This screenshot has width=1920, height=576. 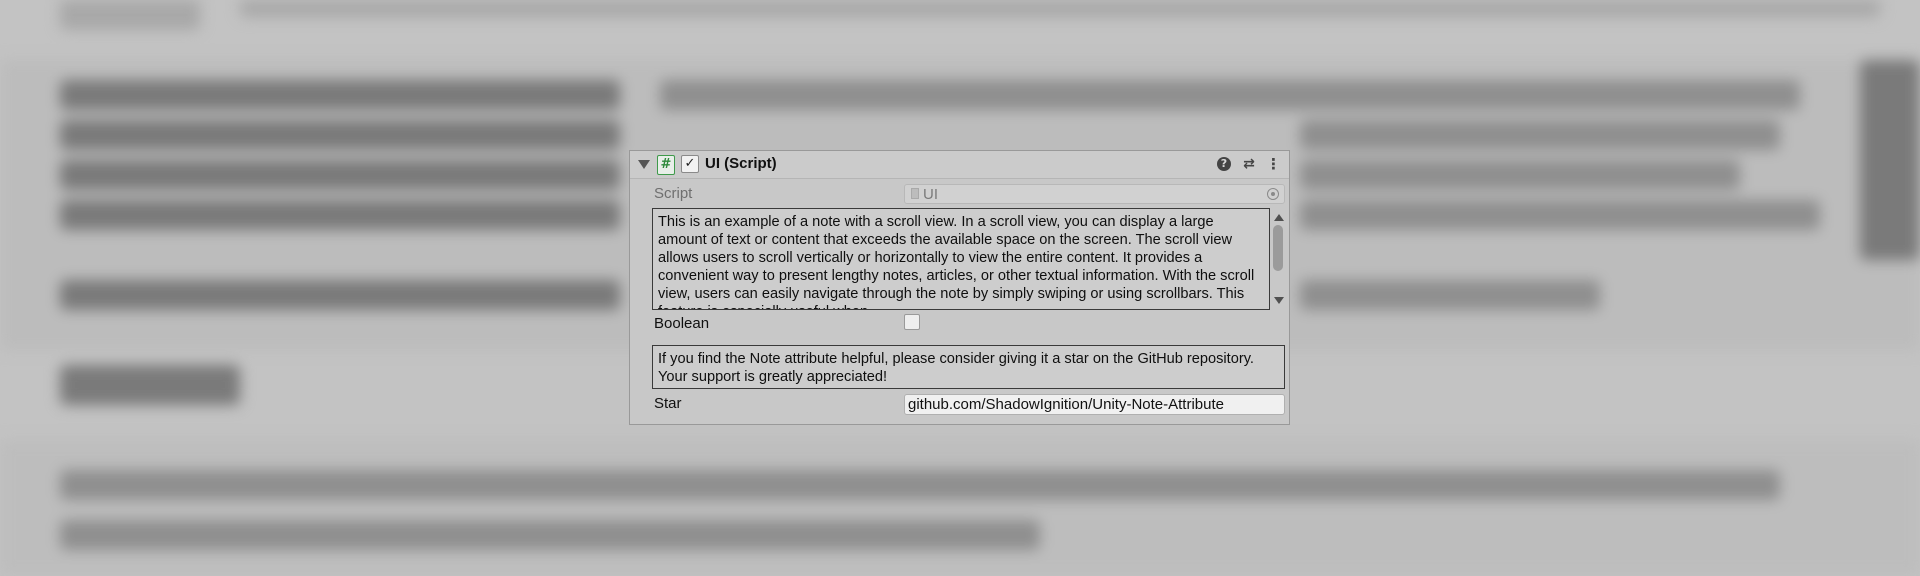 I want to click on foldout-arrow-icon, so click(x=644, y=164).